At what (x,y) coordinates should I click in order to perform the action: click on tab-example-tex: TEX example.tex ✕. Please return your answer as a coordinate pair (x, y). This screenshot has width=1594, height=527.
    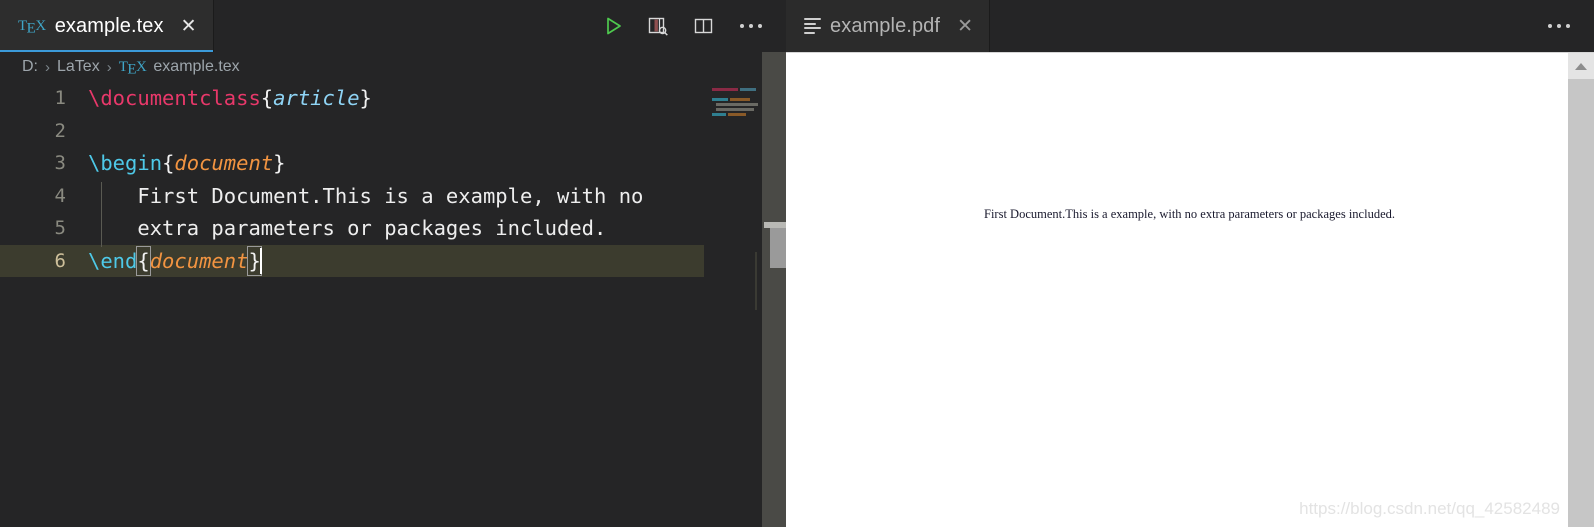
    Looking at the image, I should click on (107, 26).